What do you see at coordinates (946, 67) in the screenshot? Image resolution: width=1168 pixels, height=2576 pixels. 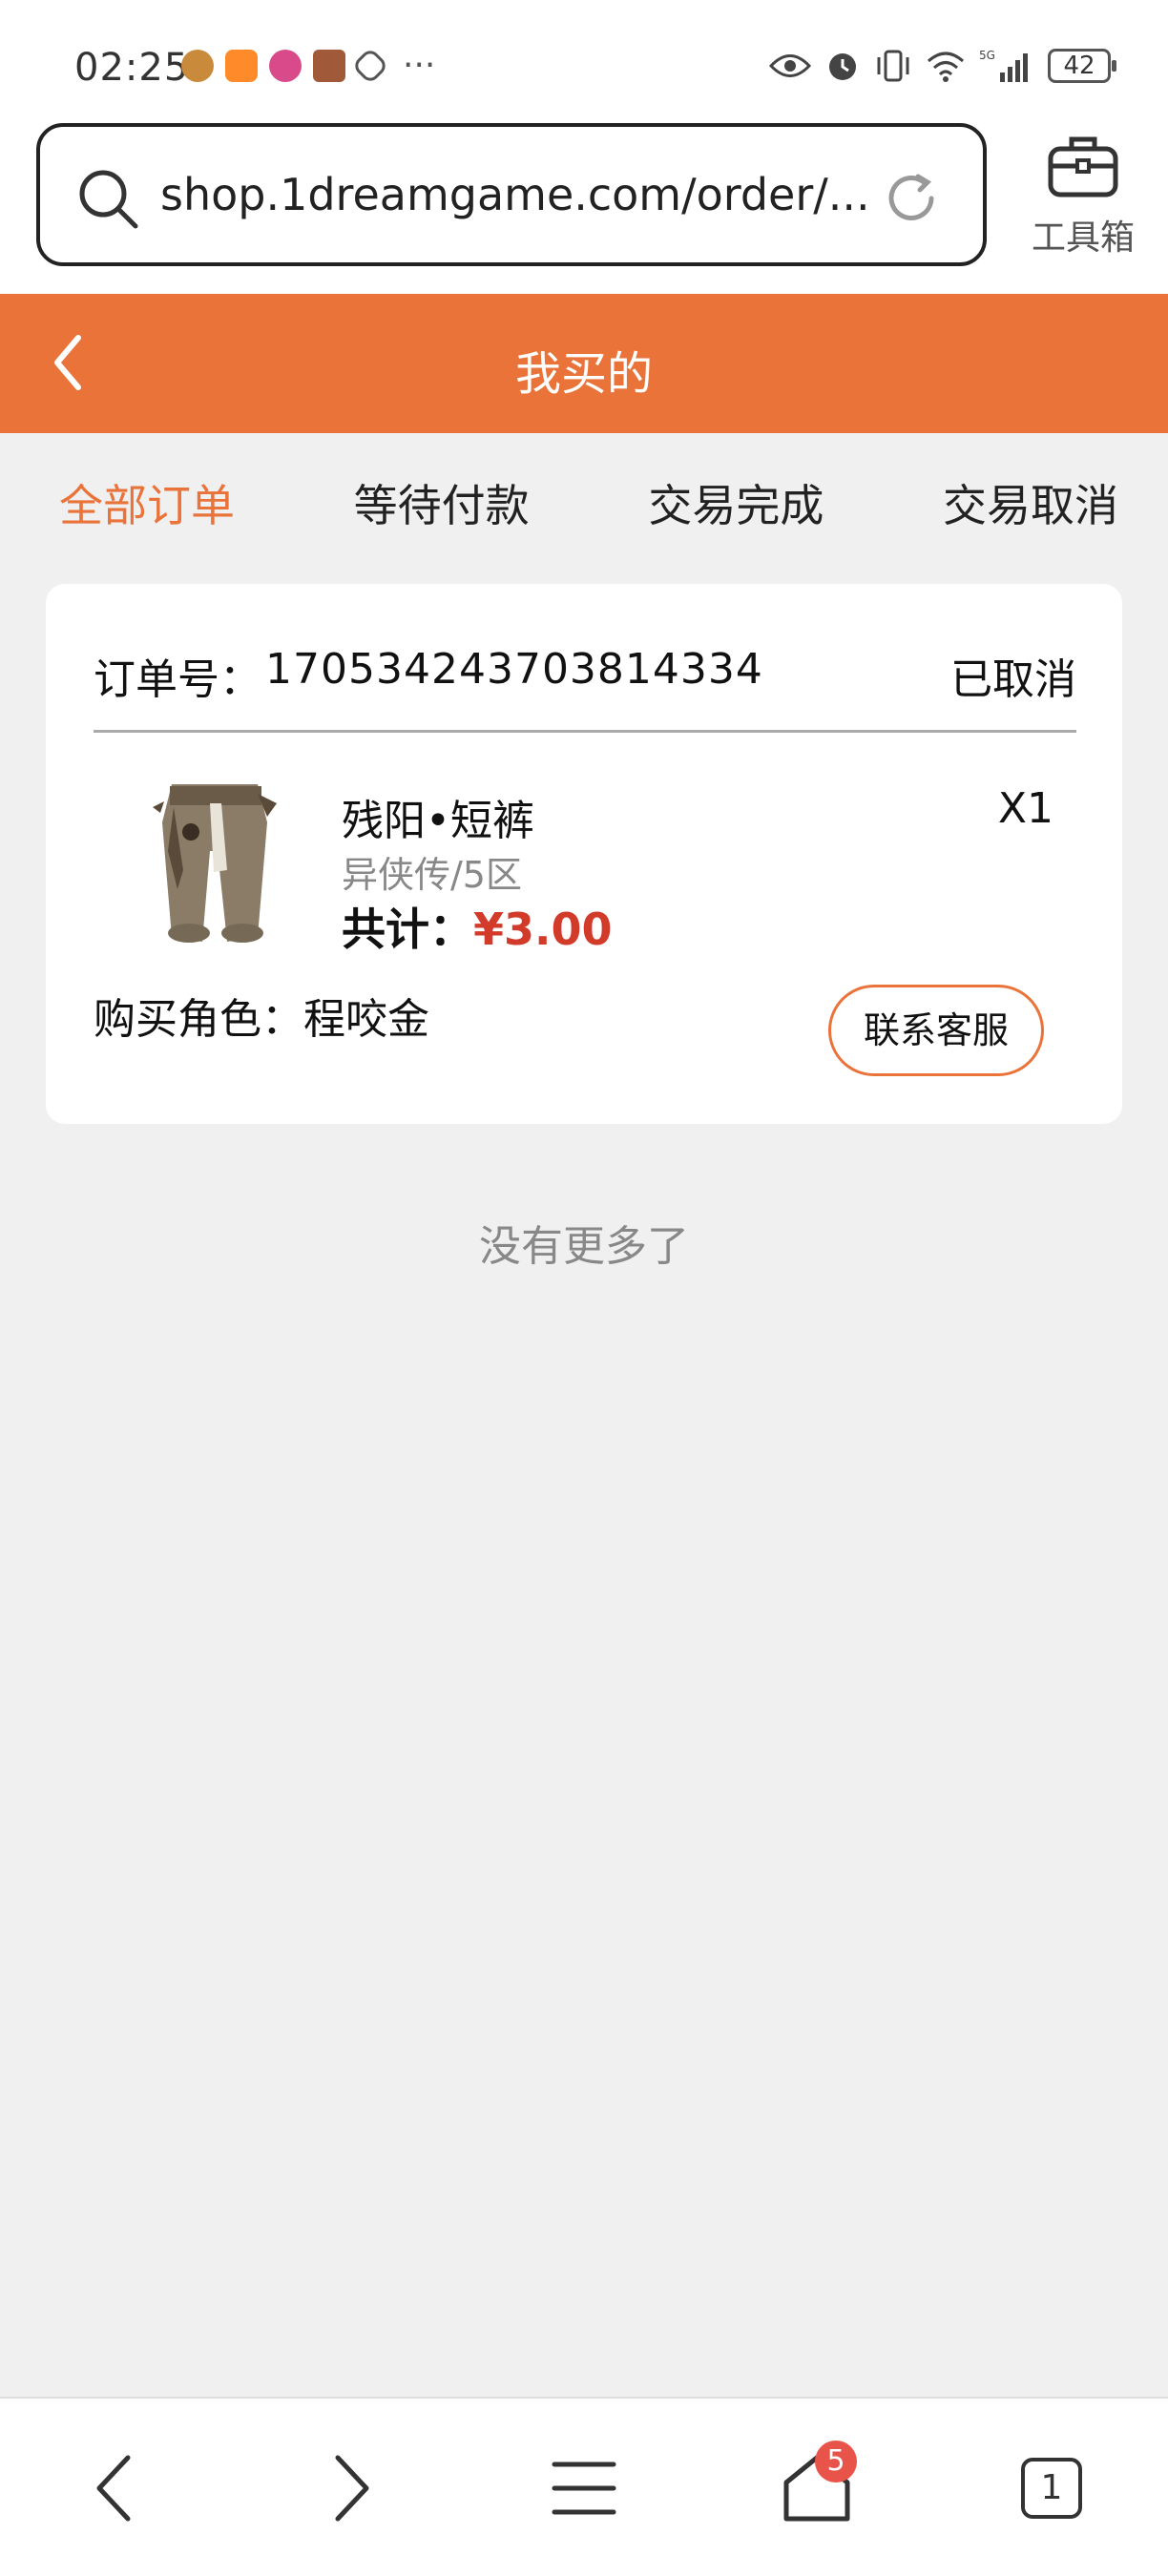 I see `wifi-icon` at bounding box center [946, 67].